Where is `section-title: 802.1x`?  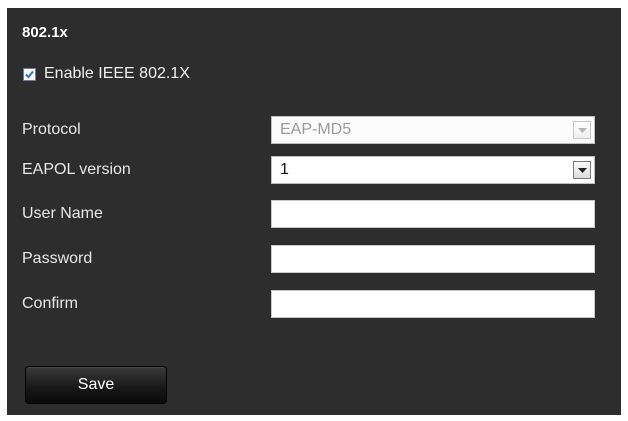 section-title: 802.1x is located at coordinates (45, 32).